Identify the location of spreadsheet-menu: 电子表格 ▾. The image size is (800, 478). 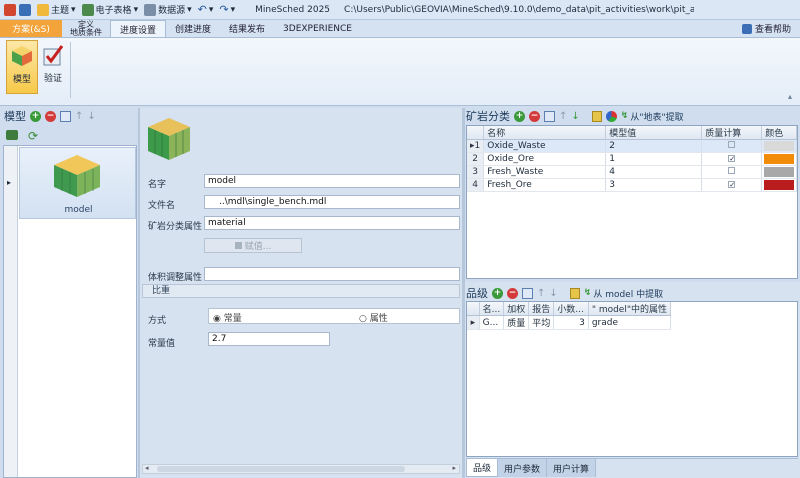
(109, 9).